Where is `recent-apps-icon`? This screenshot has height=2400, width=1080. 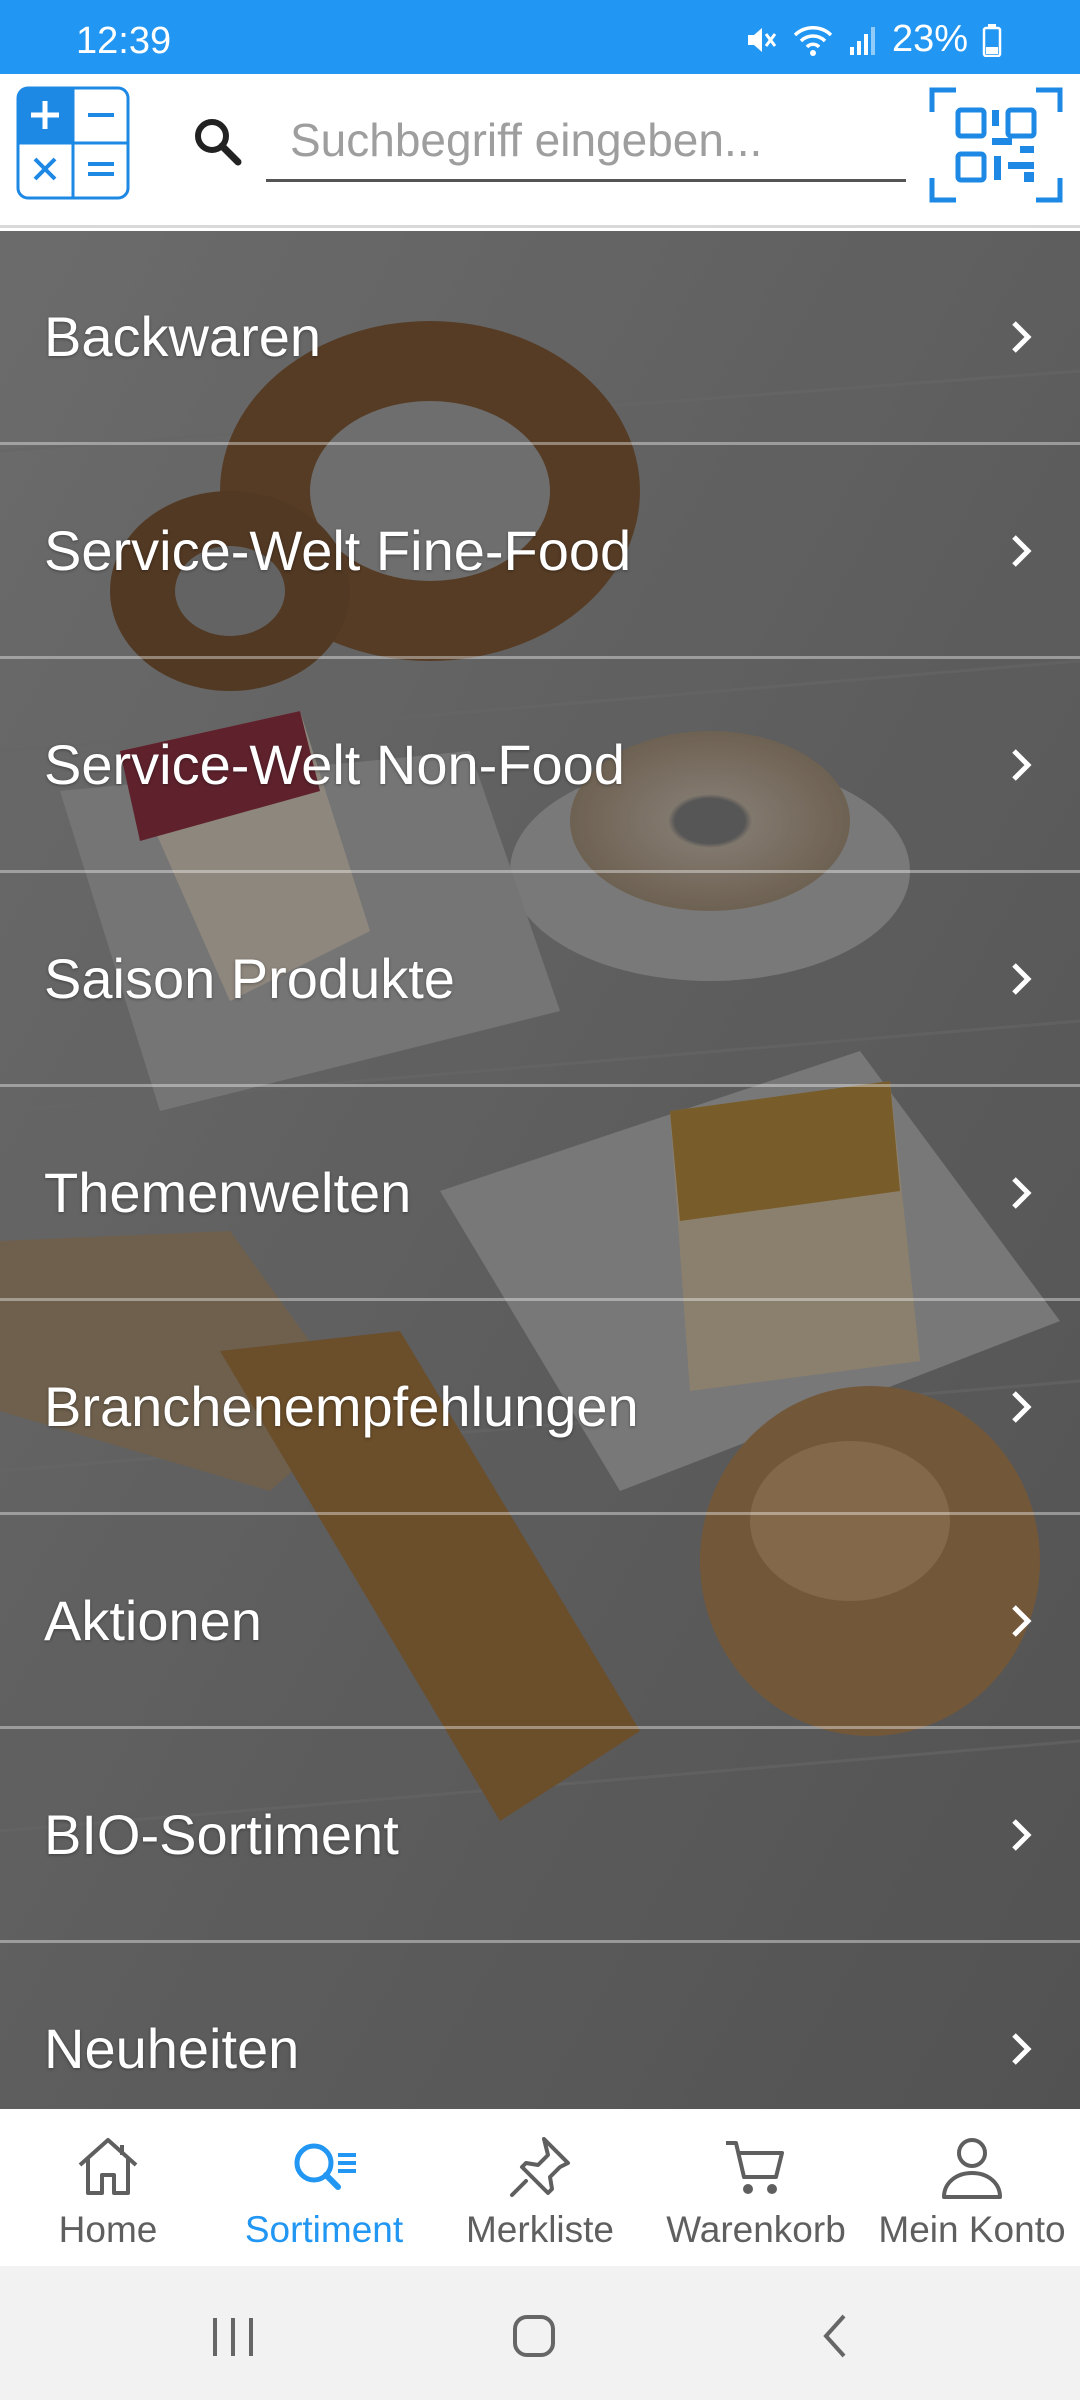
recent-apps-icon is located at coordinates (233, 2336).